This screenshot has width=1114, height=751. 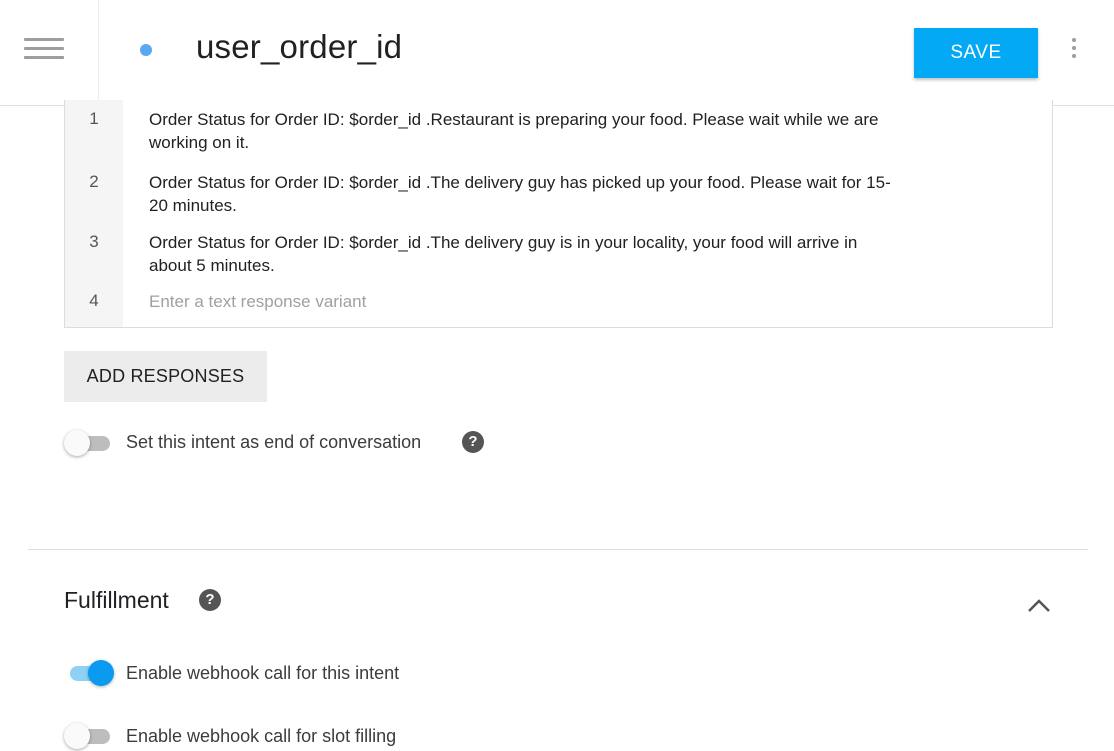 I want to click on end-conversation-toggle, so click(x=89, y=443).